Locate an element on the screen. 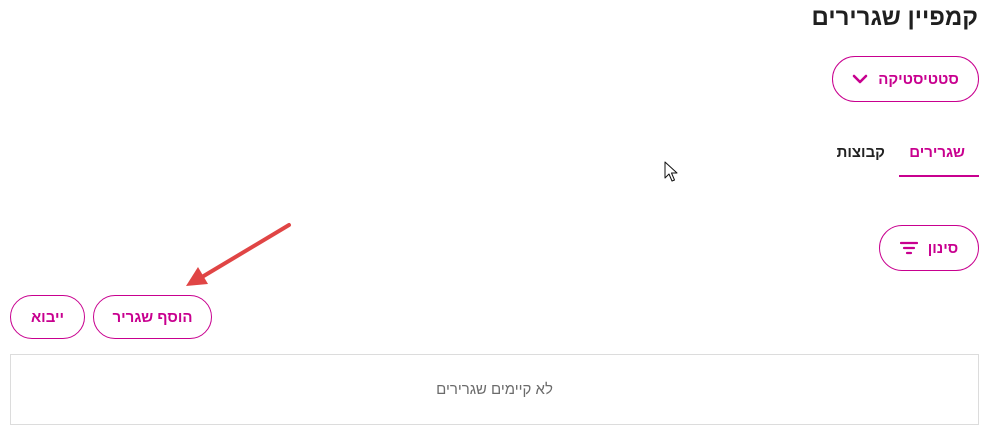 The image size is (997, 433). statistics-button: סטטיסטיקה is located at coordinates (905, 79).